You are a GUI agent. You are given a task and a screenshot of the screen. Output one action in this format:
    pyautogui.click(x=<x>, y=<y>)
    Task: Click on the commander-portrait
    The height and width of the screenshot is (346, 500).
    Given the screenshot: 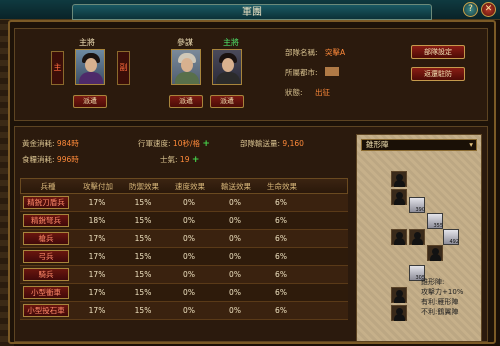 What is the action you would take?
    pyautogui.click(x=90, y=67)
    